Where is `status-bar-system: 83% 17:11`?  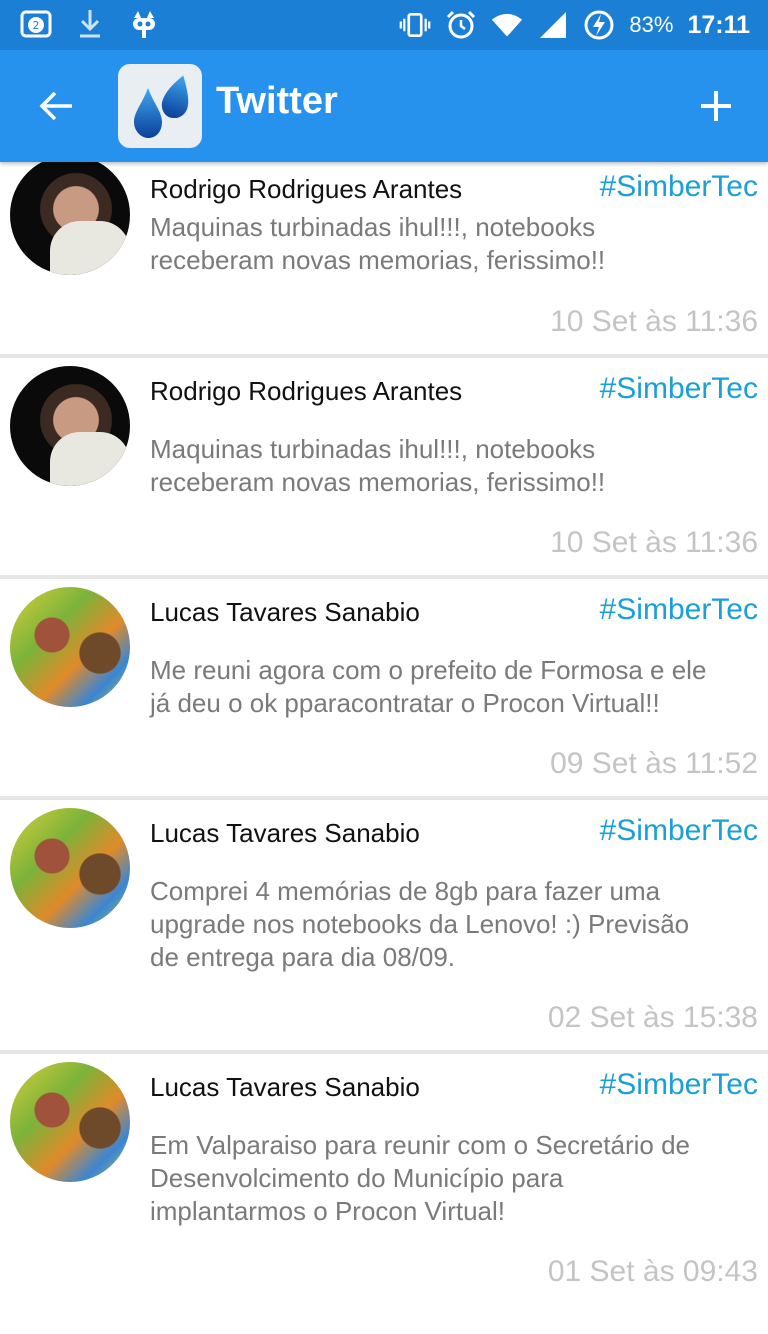
status-bar-system: 83% 17:11 is located at coordinates (574, 25).